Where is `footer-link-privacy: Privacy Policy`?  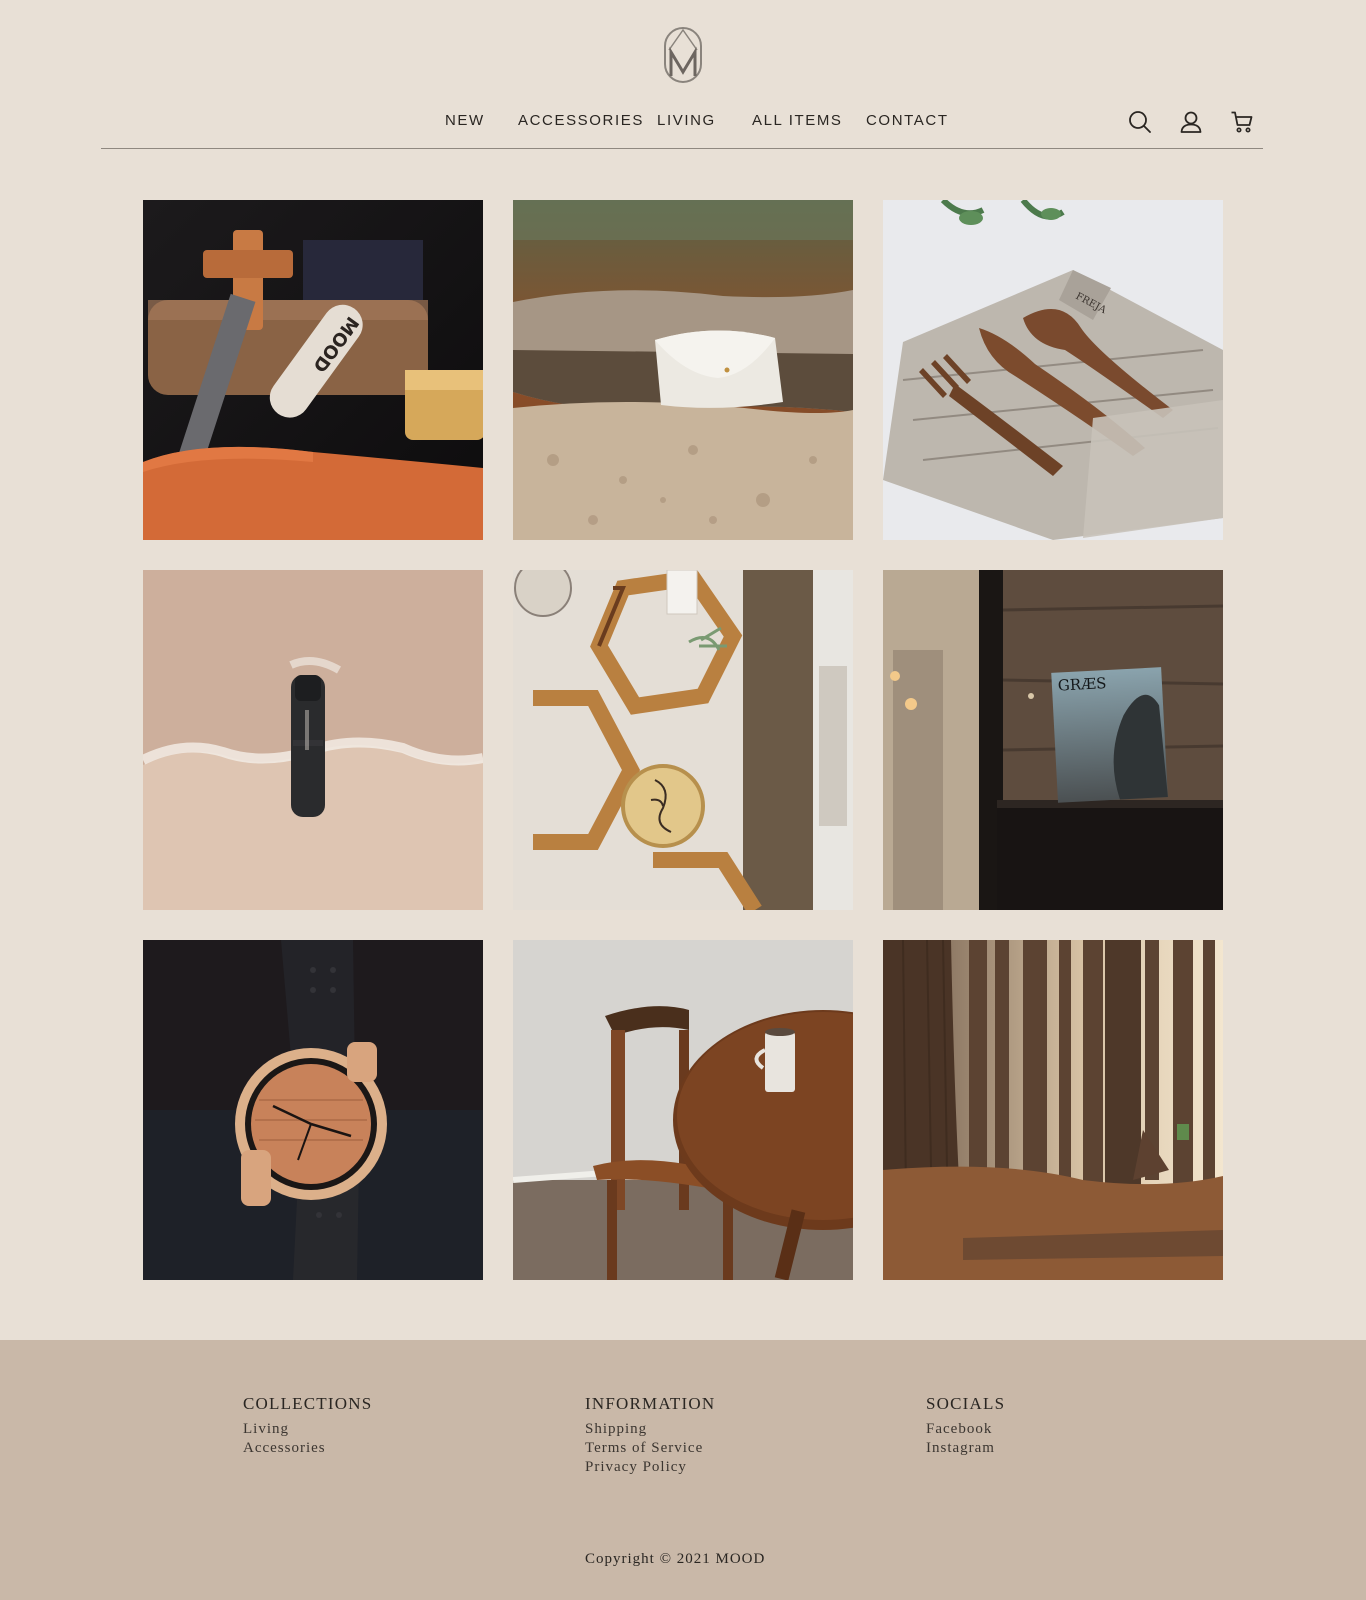
footer-link-privacy: Privacy Policy is located at coordinates (650, 1467).